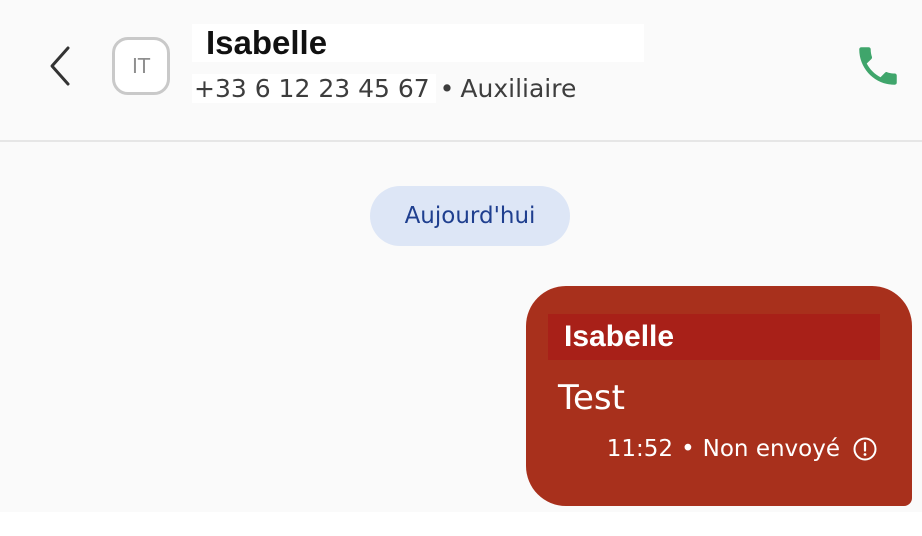  Describe the element at coordinates (461, 524) in the screenshot. I see `bottom-strip` at that location.